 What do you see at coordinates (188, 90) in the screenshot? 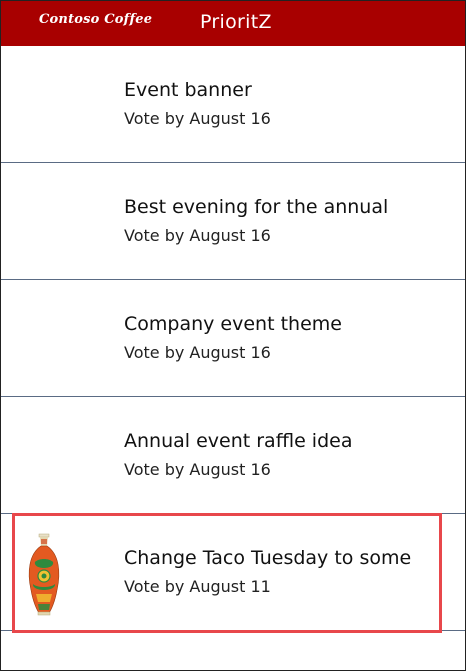
I see `list-item-title: Event banner` at bounding box center [188, 90].